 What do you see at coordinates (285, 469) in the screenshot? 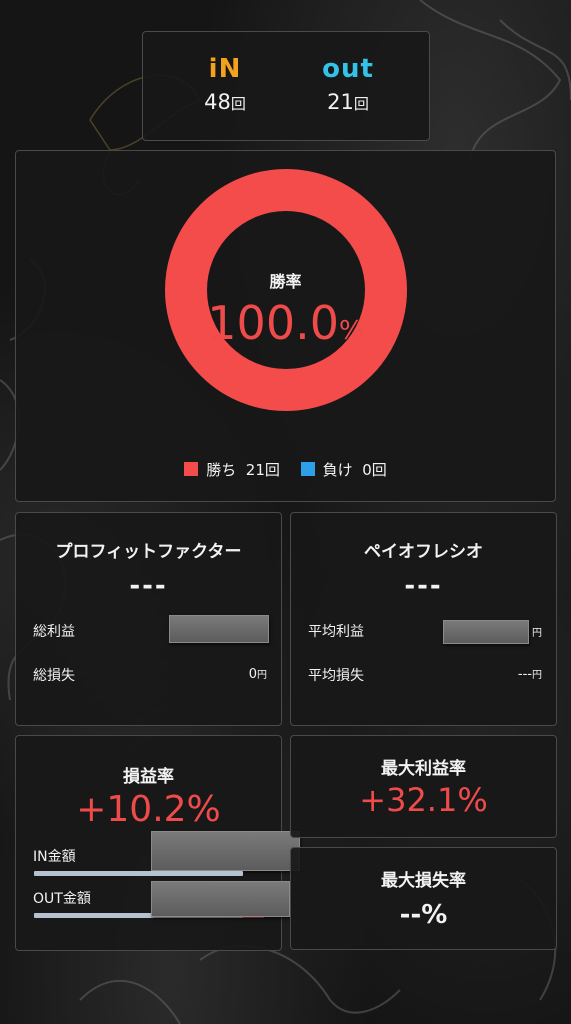
I see `chart-legend: 勝ち 21回 負け 0回` at bounding box center [285, 469].